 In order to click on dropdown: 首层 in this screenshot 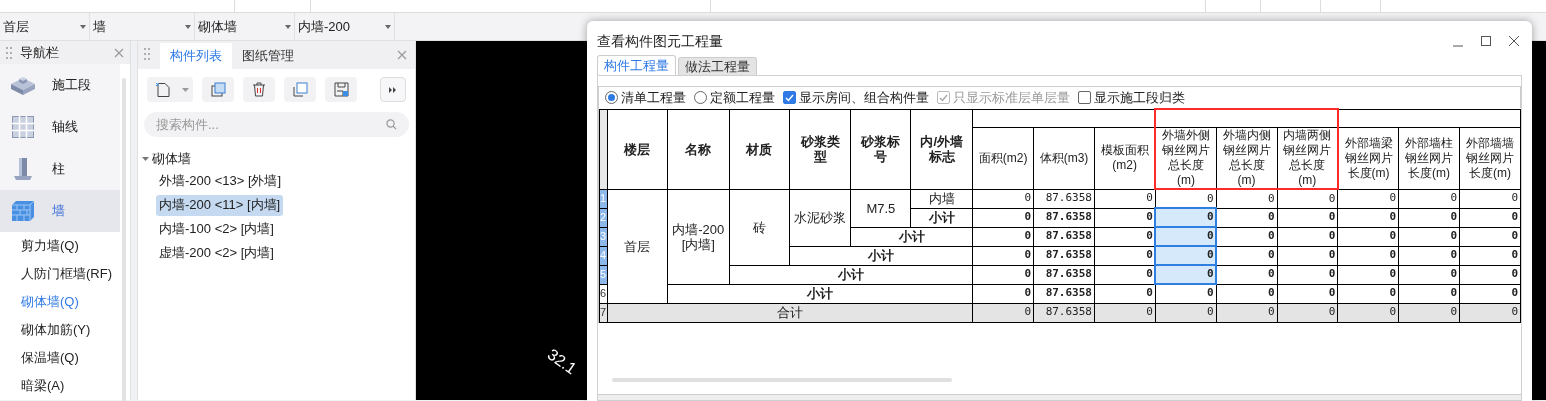, I will do `click(45, 26)`.